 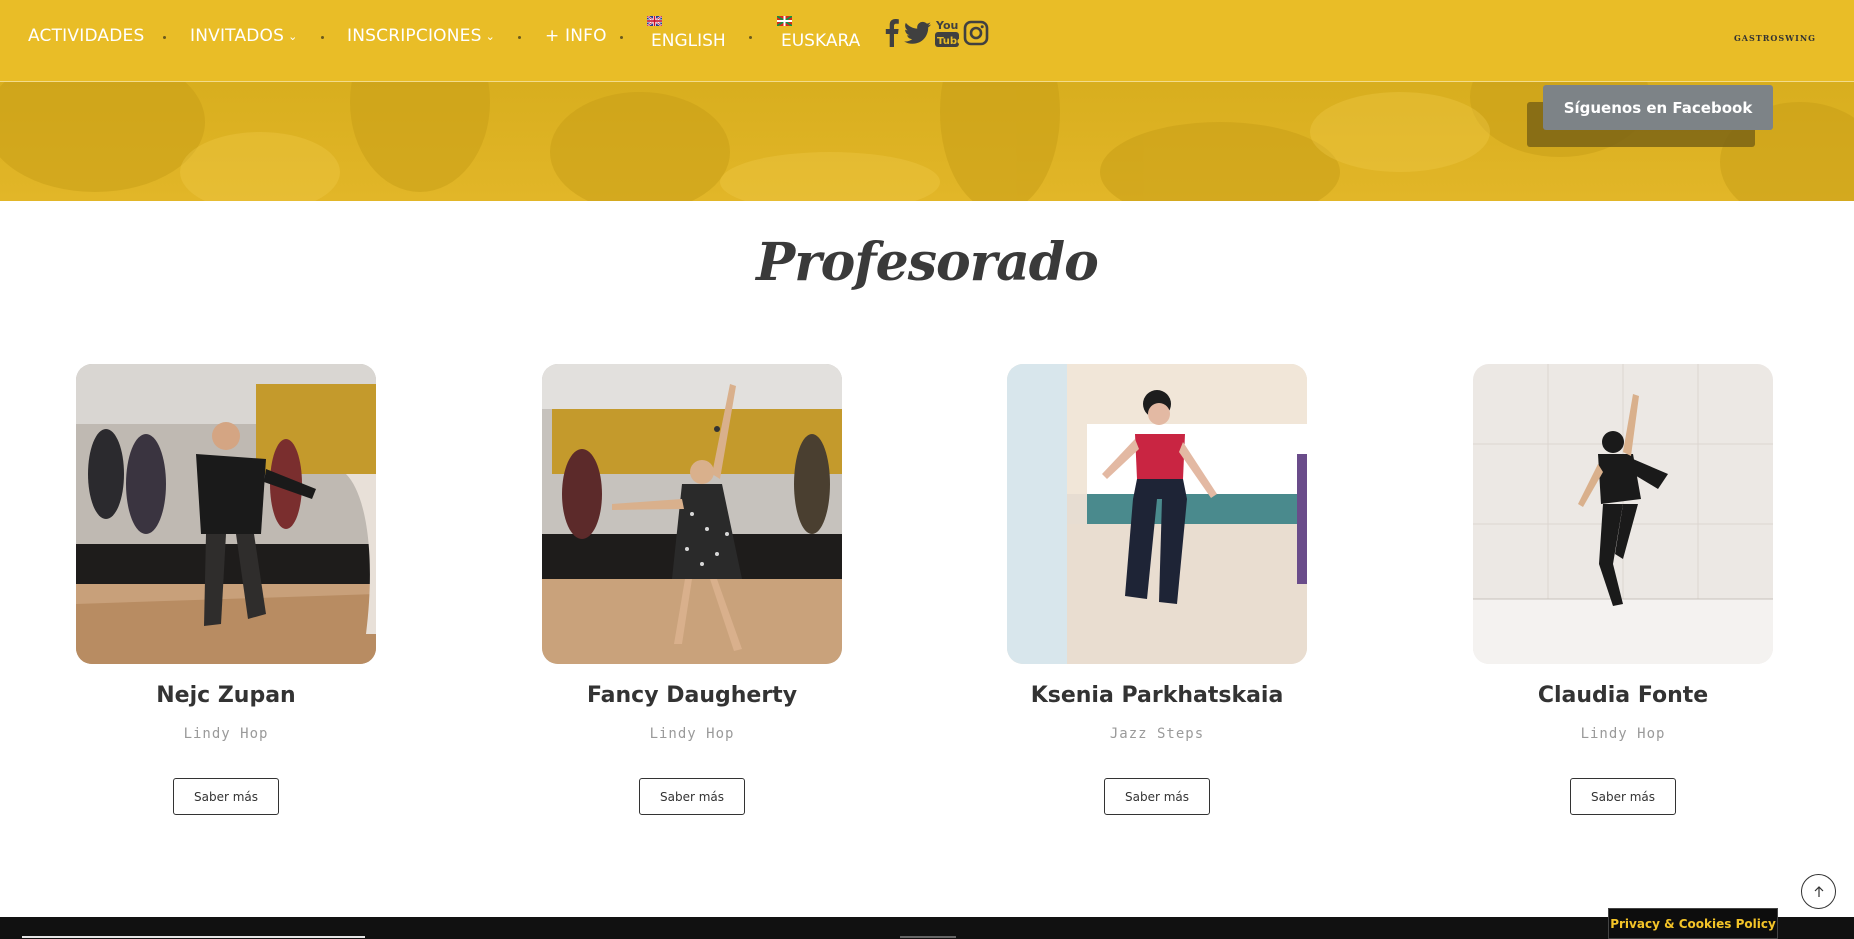 I want to click on instagram-icon, so click(x=976, y=35).